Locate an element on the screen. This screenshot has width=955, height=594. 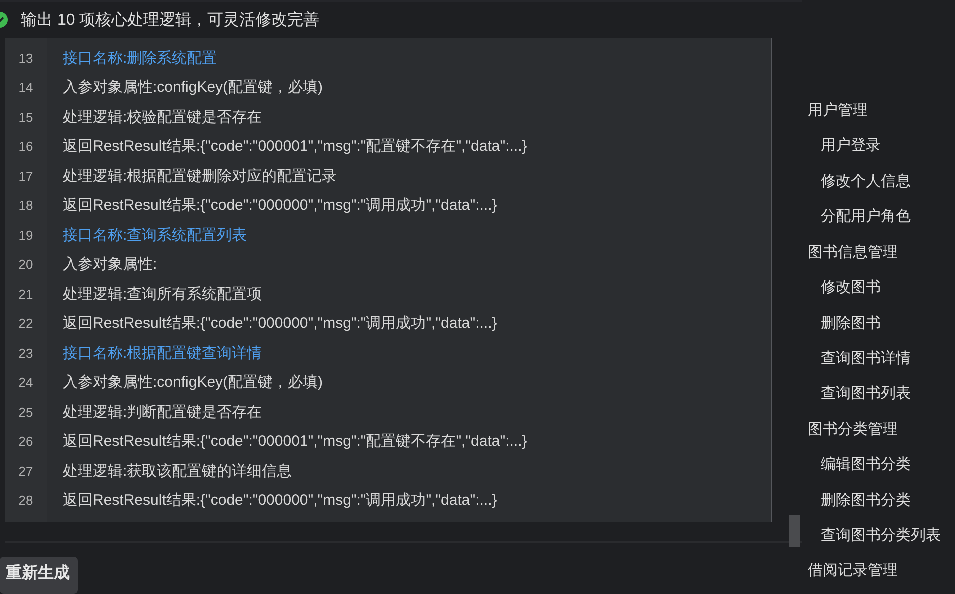
outline-item: 用户管理 is located at coordinates (871, 116).